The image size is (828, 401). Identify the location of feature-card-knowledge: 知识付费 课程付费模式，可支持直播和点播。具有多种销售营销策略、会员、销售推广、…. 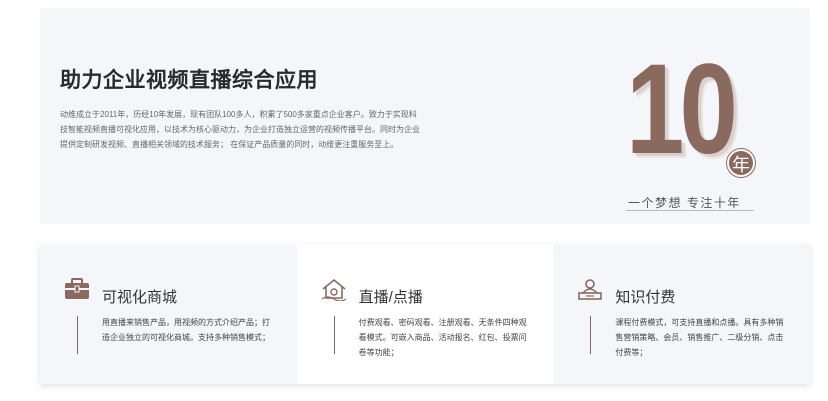
(682, 314).